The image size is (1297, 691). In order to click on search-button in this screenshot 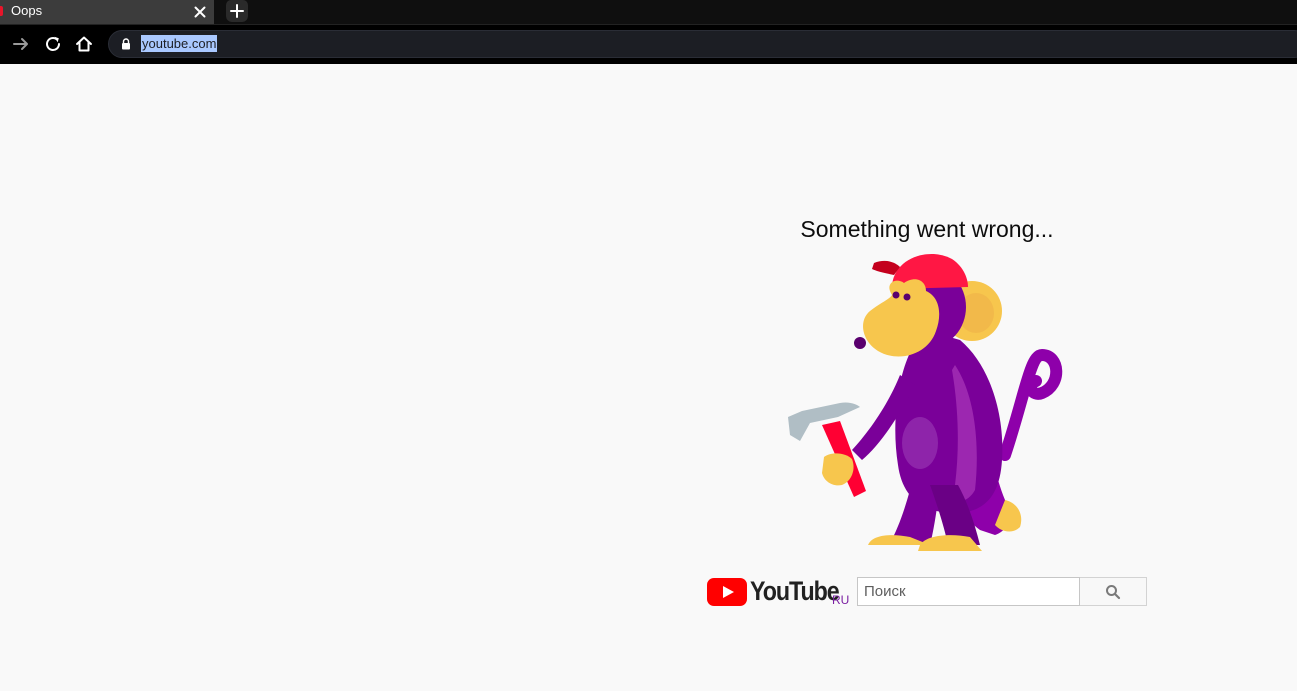, I will do `click(1113, 591)`.